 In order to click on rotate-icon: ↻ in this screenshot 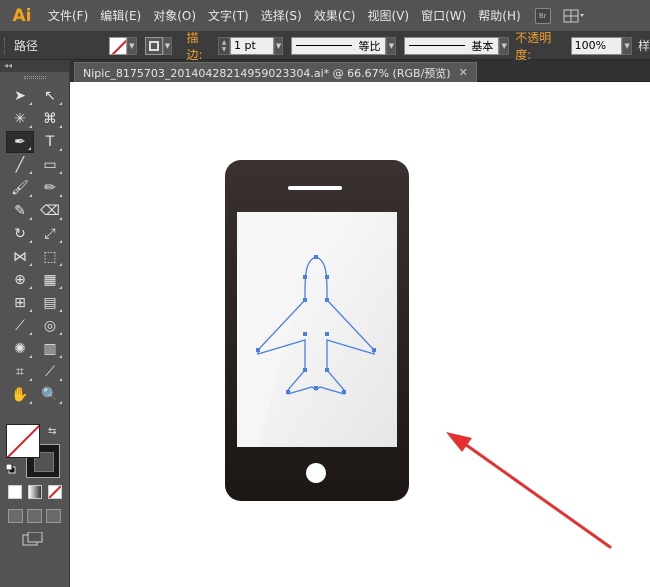, I will do `click(20, 234)`.